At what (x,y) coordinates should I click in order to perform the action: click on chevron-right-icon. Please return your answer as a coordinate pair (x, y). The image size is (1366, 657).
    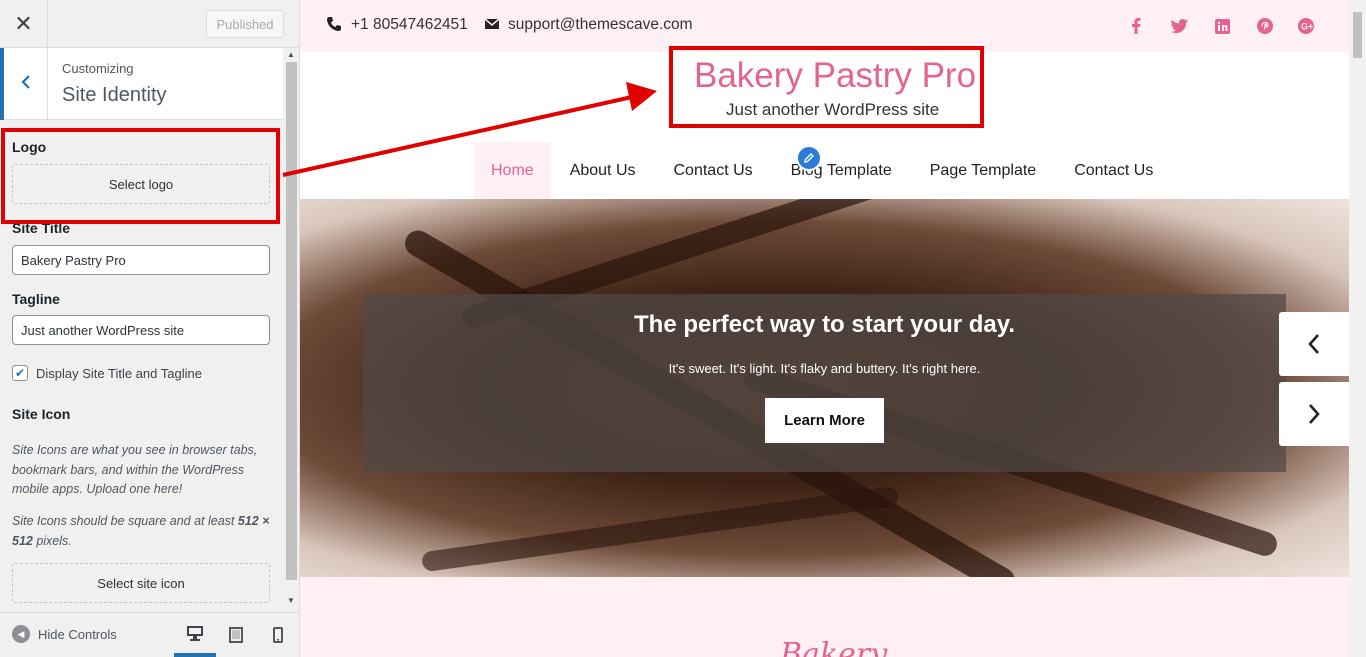
    Looking at the image, I should click on (1314, 414).